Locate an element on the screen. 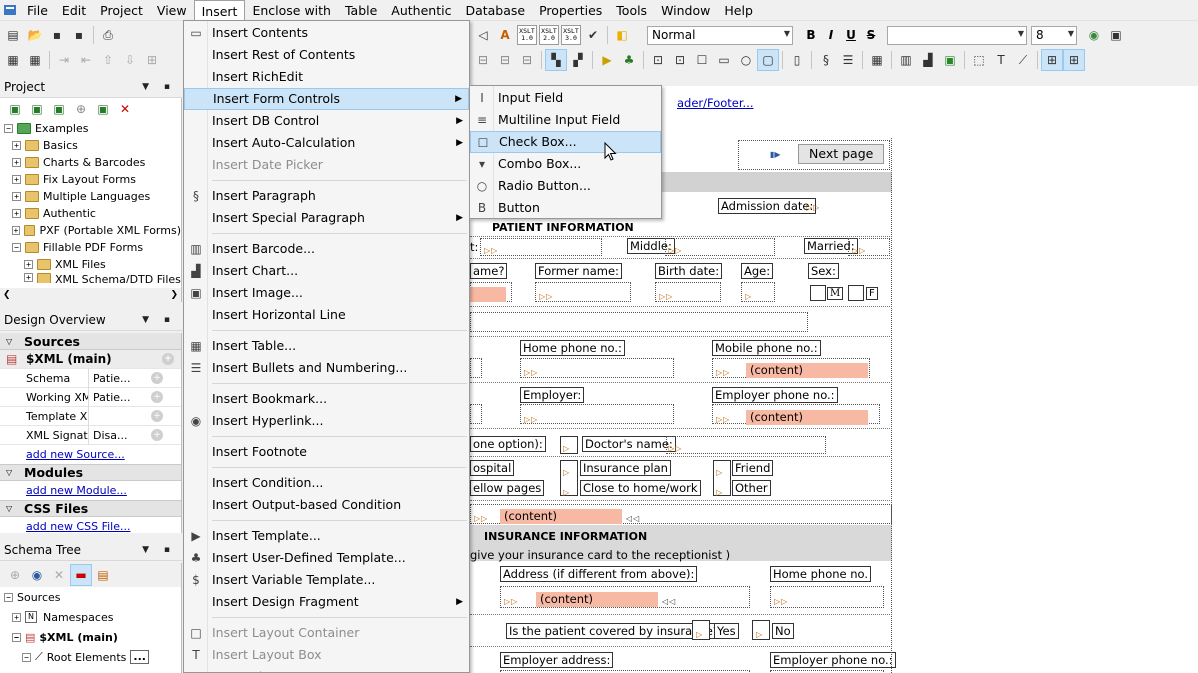 This screenshot has height=673, width=1198. scroll-left-icon: ❮ is located at coordinates (7, 295).